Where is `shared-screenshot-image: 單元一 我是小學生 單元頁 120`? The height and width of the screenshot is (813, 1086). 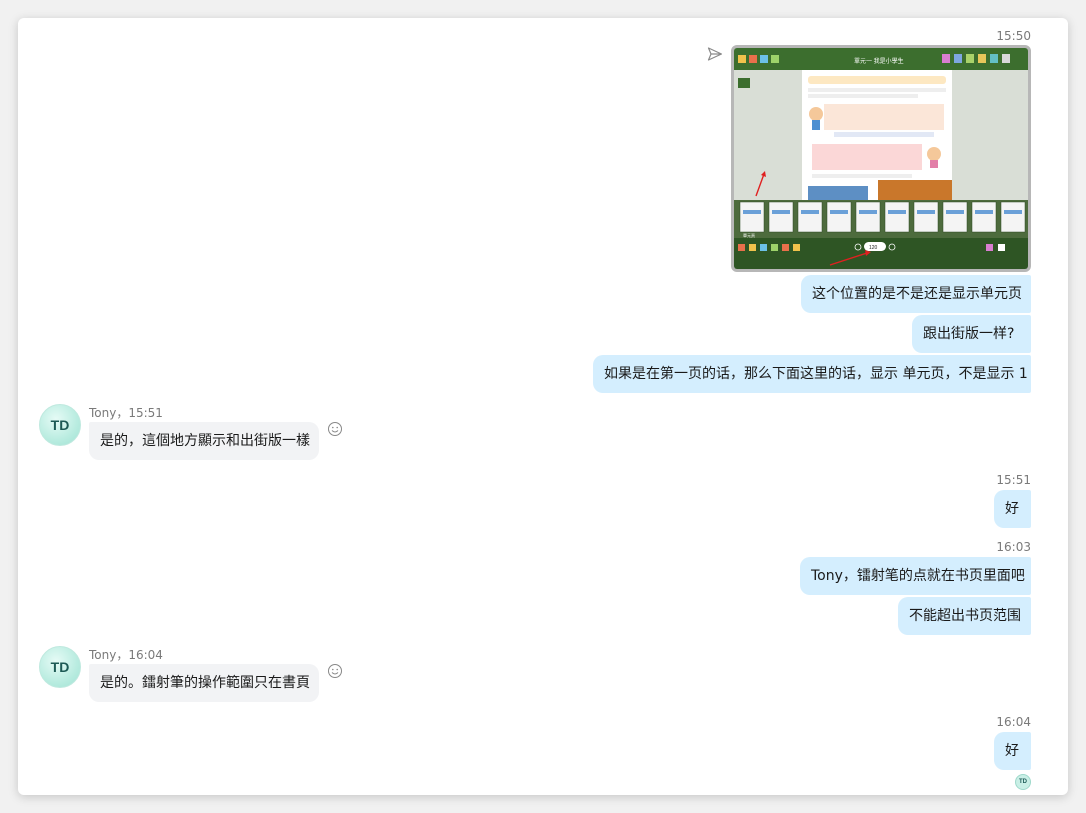
shared-screenshot-image: 單元一 我是小學生 單元頁 120 is located at coordinates (881, 158).